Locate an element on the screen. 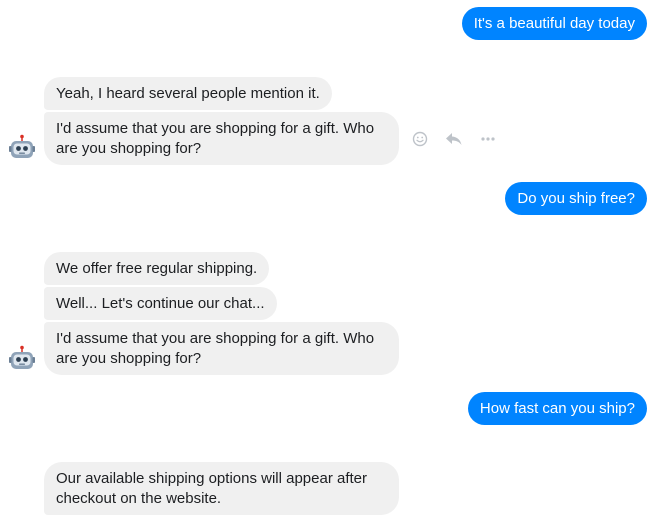 This screenshot has width=661, height=518. smiley-icon is located at coordinates (420, 139).